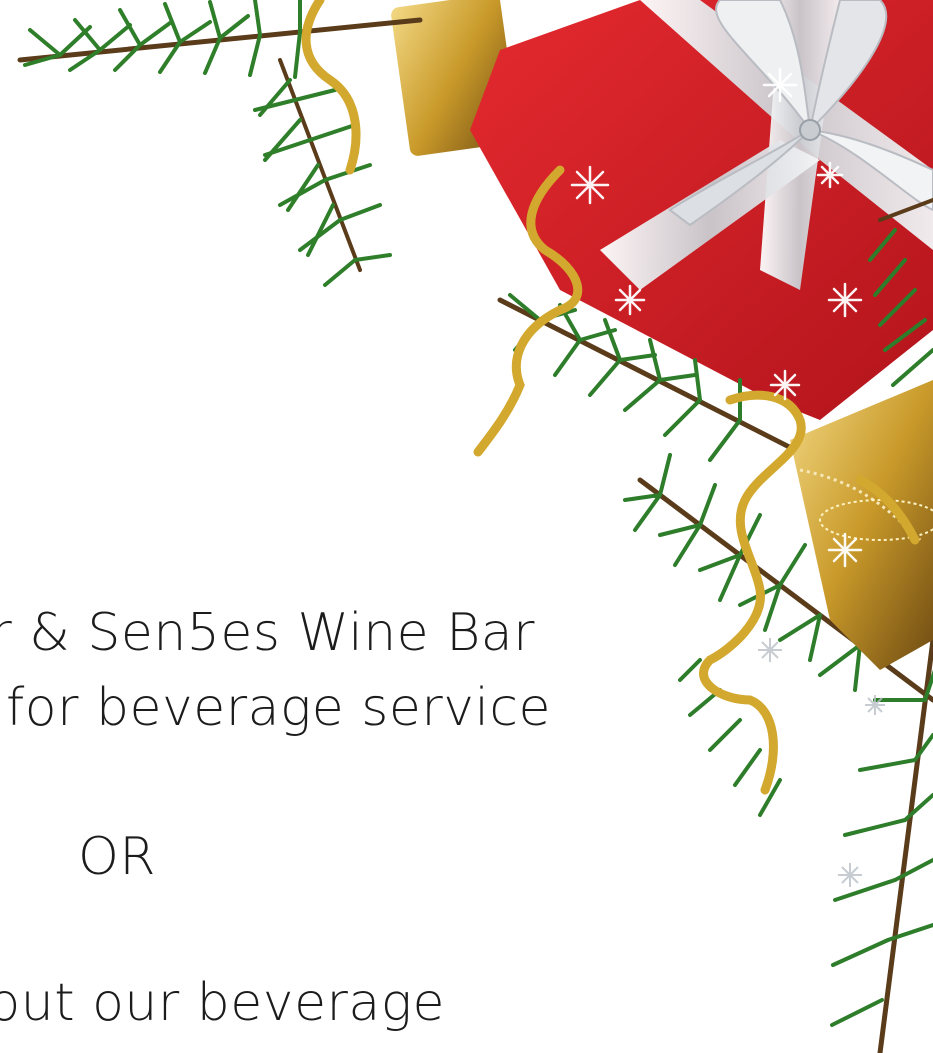  I want to click on or-separator: OR, so click(117, 857).